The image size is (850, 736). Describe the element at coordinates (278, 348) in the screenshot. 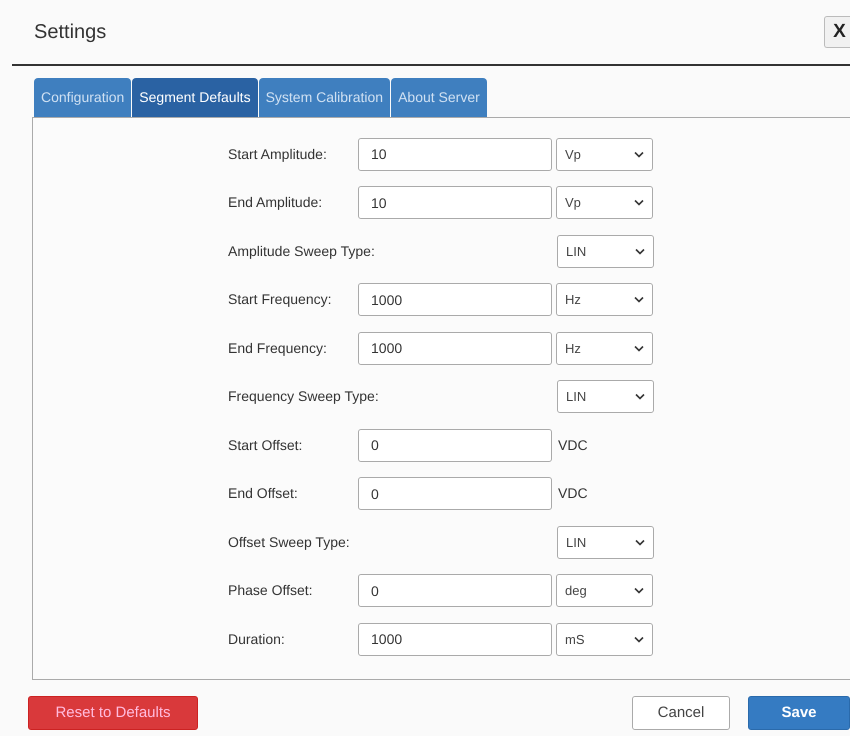

I see `field-label: End Frequency:` at that location.